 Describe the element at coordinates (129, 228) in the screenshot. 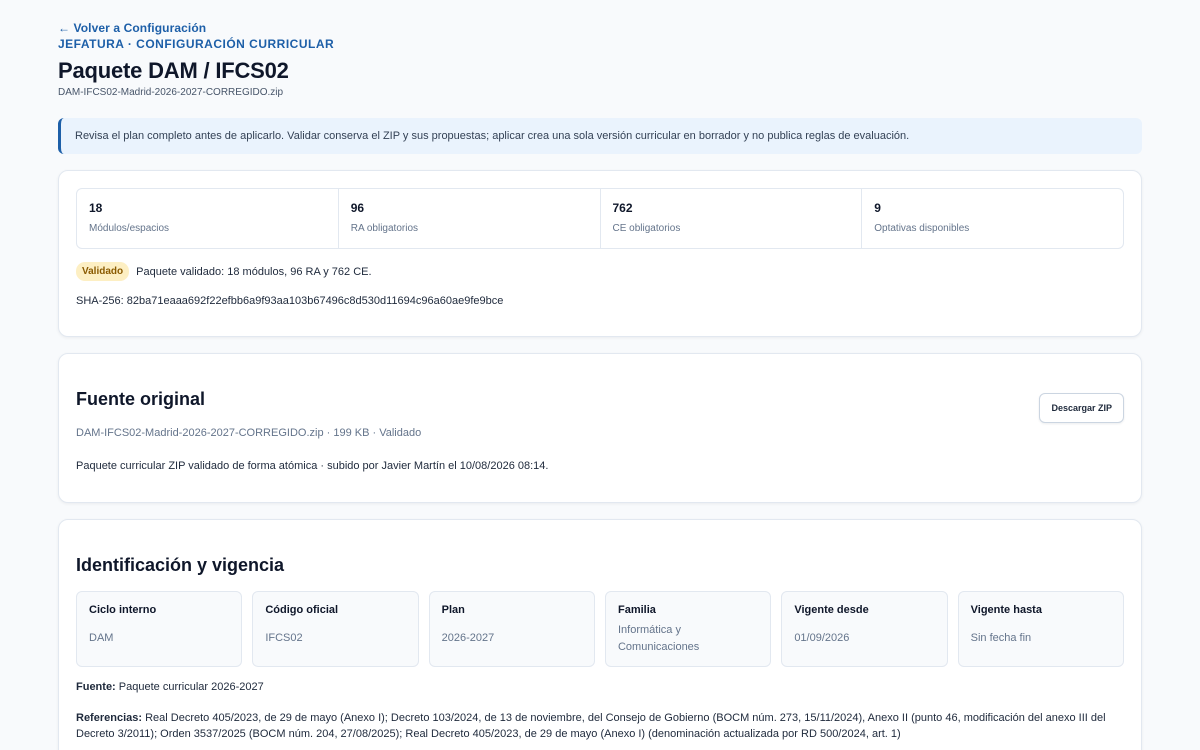

I see `stat-label: Módulos/espacios` at that location.